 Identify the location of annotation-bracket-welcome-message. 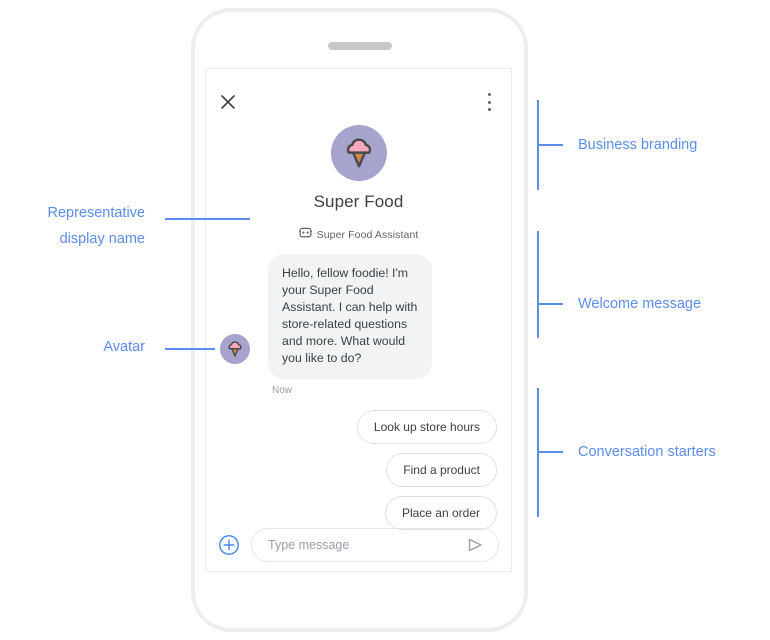
(538, 284).